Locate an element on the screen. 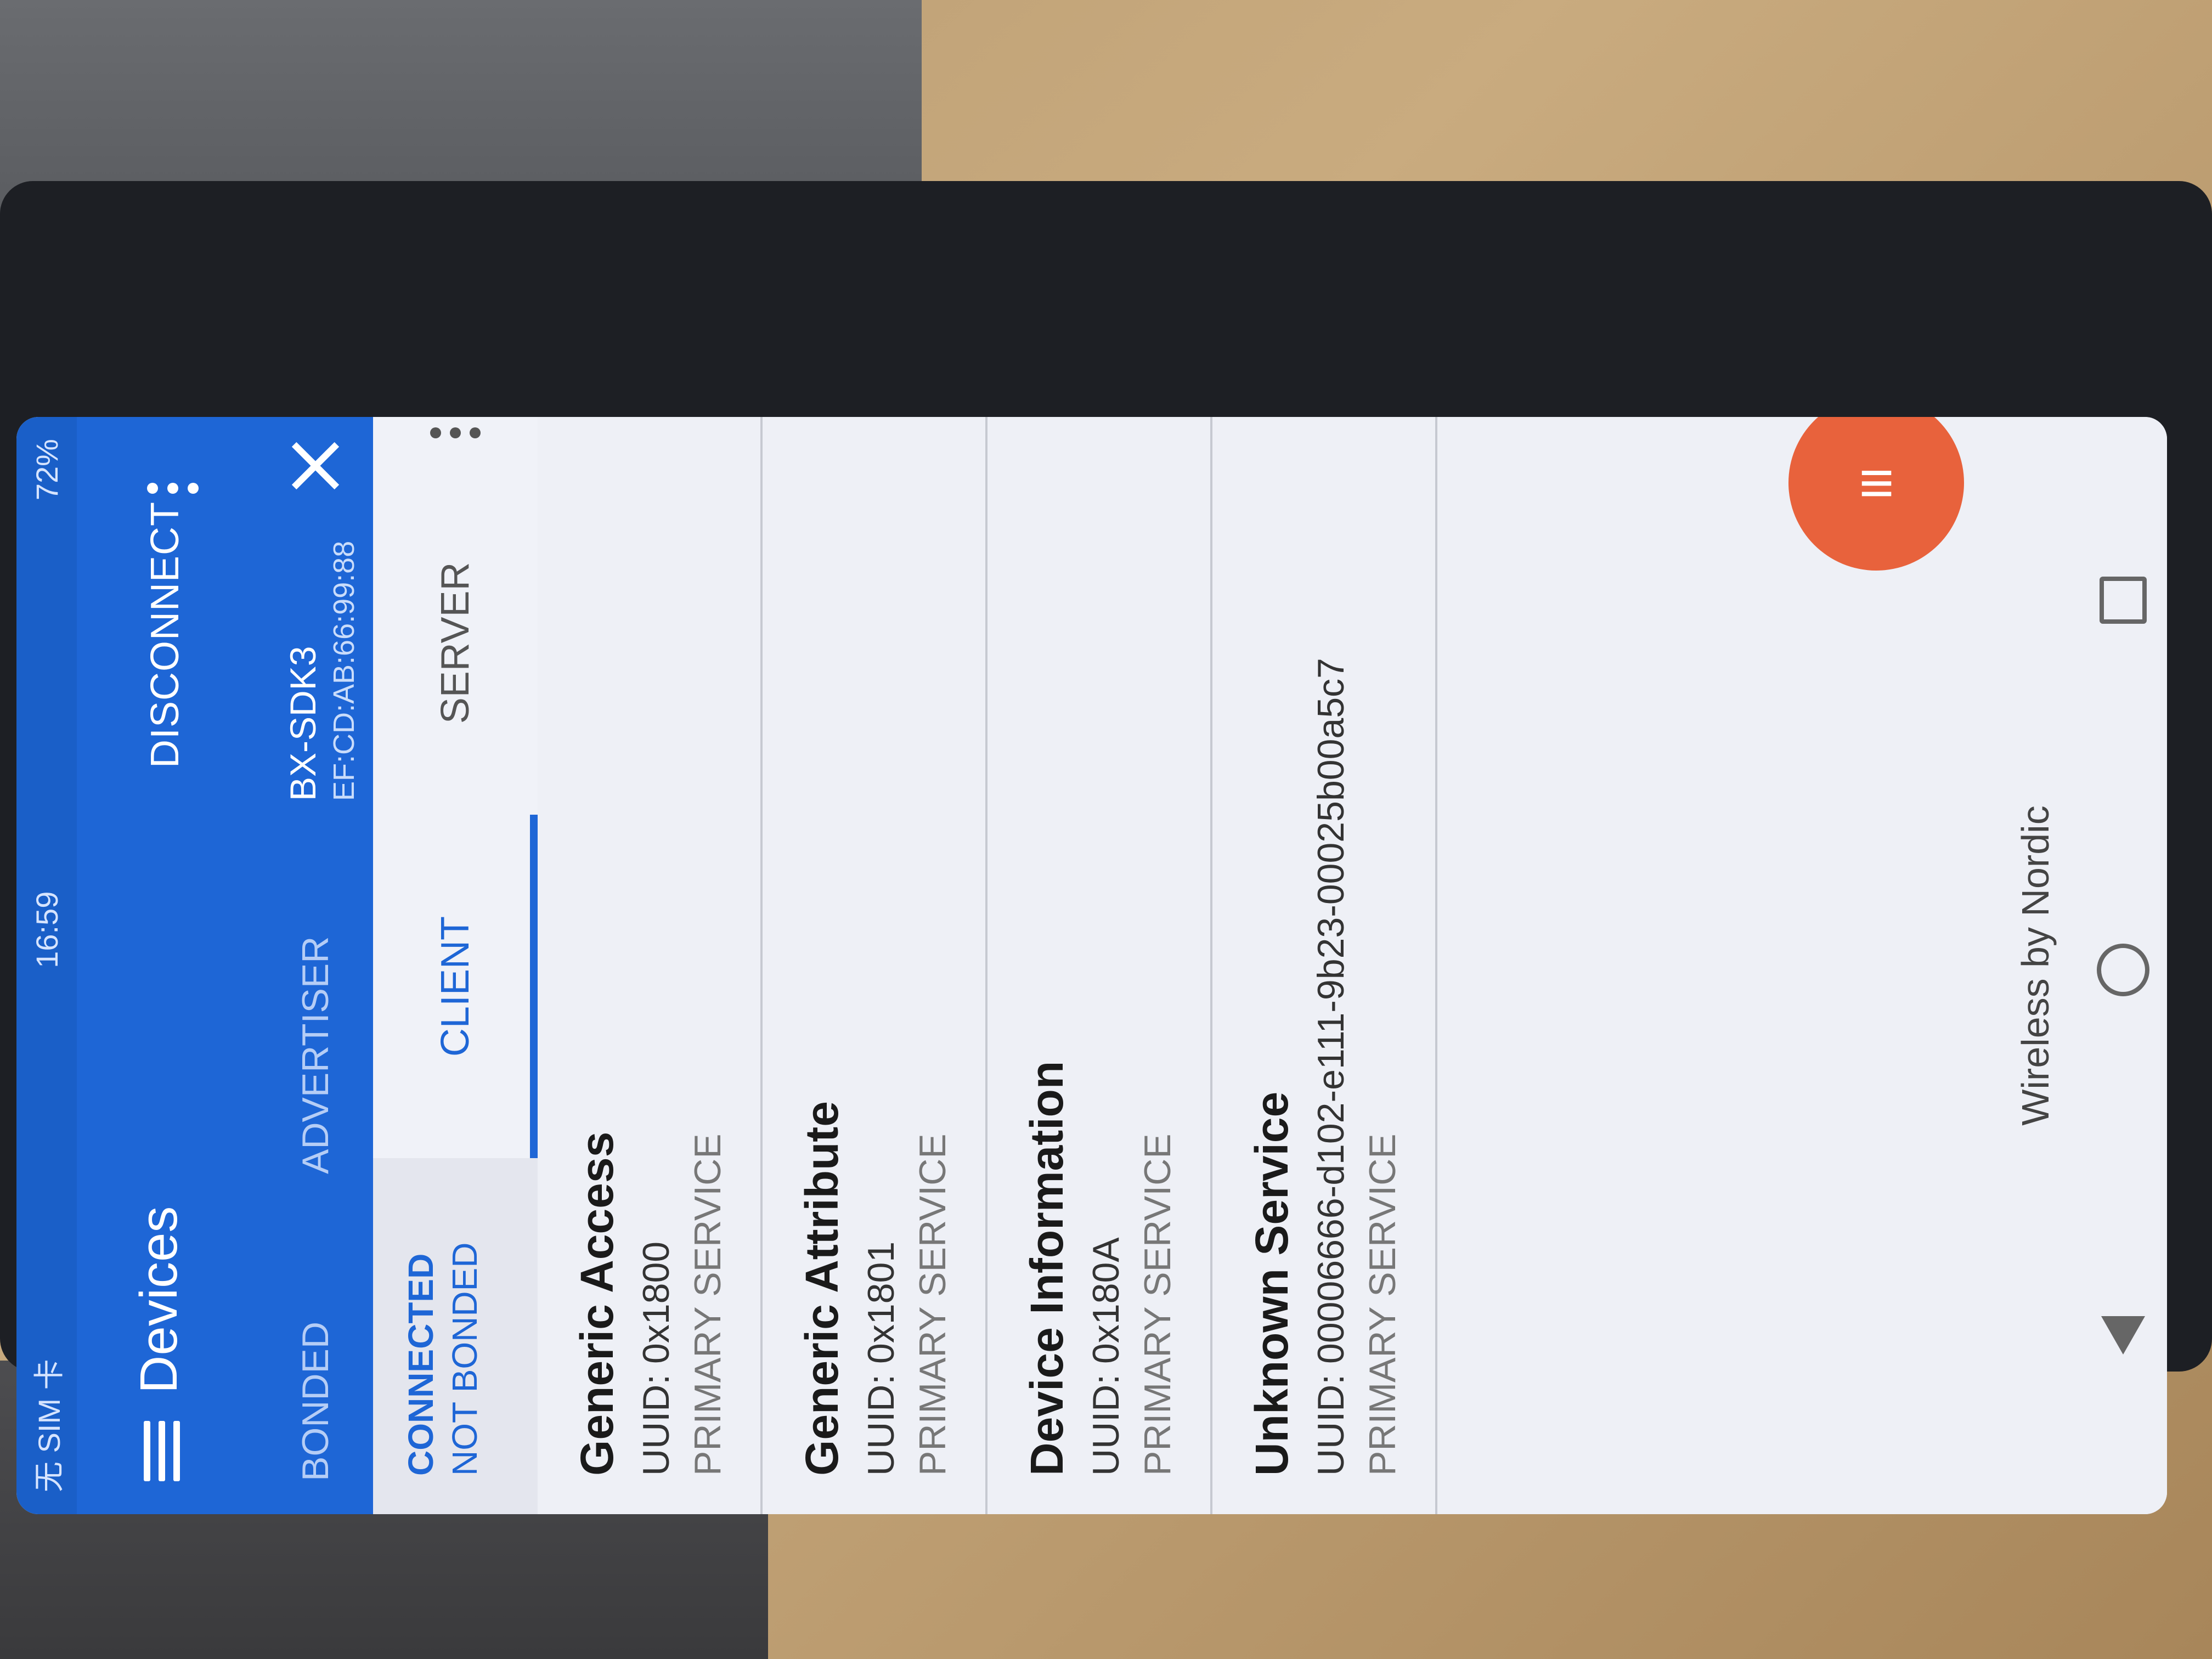  service-uuid: UUID: 0x180A is located at coordinates (1106, 1356).